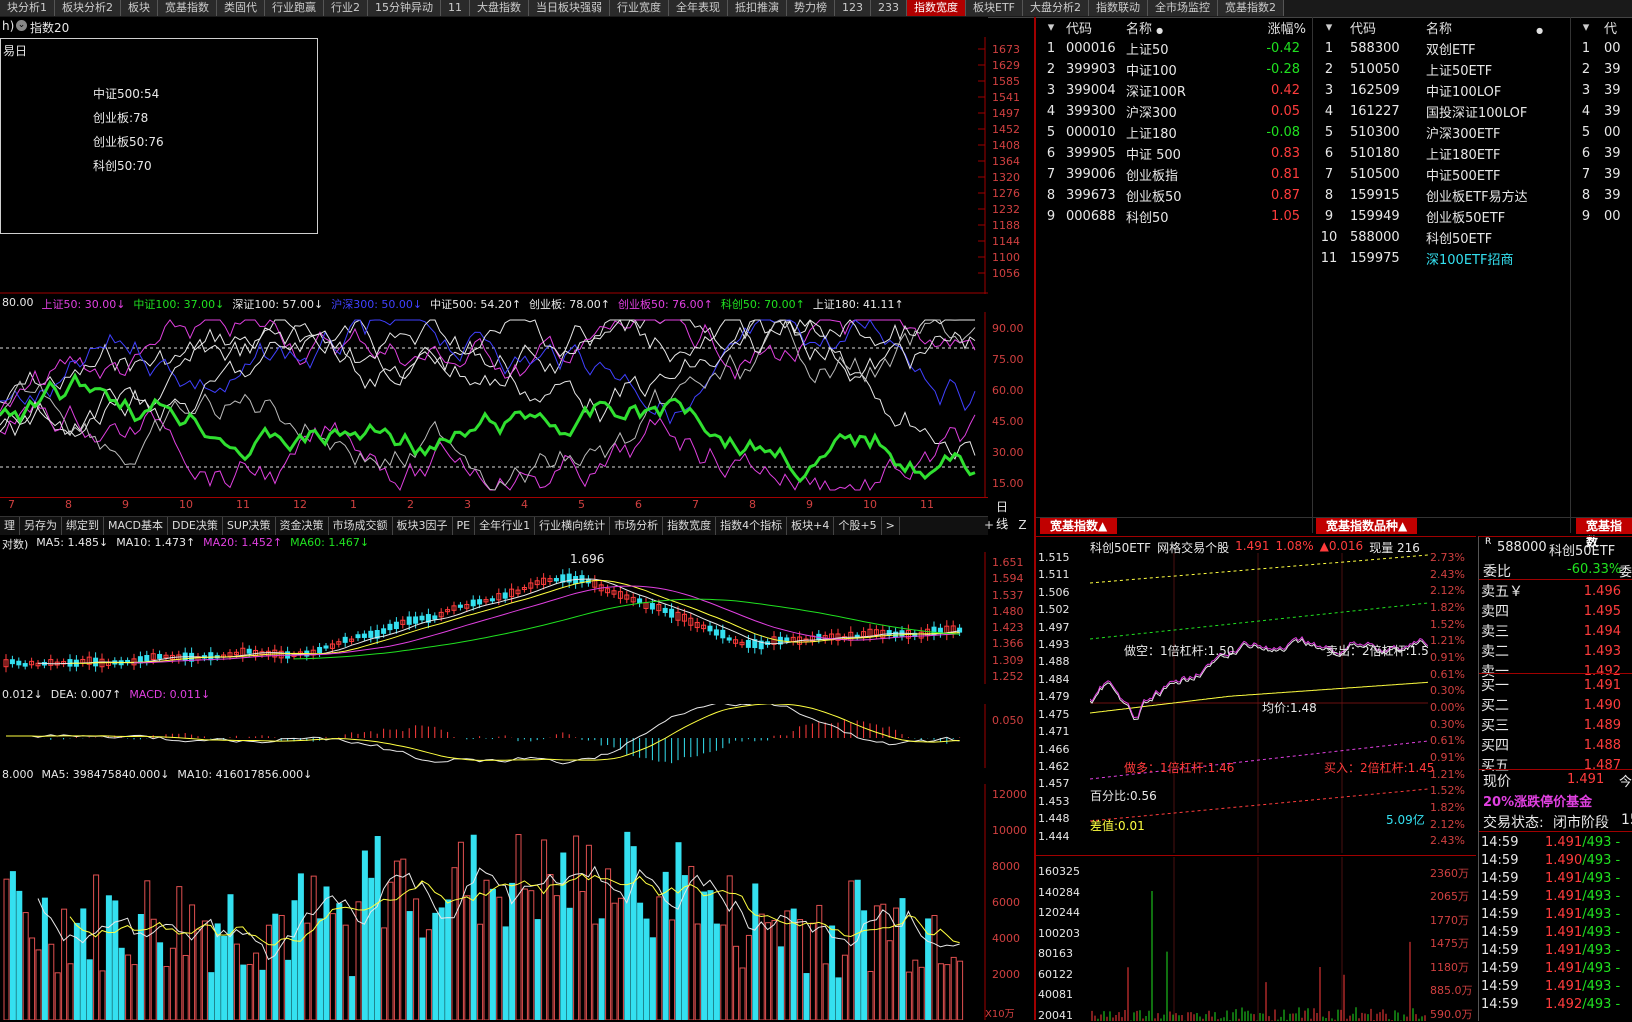 The width and height of the screenshot is (1632, 1022). Describe the element at coordinates (1442, 258) in the screenshot. I see `table-row: 11 159975 深100ETF招商` at that location.